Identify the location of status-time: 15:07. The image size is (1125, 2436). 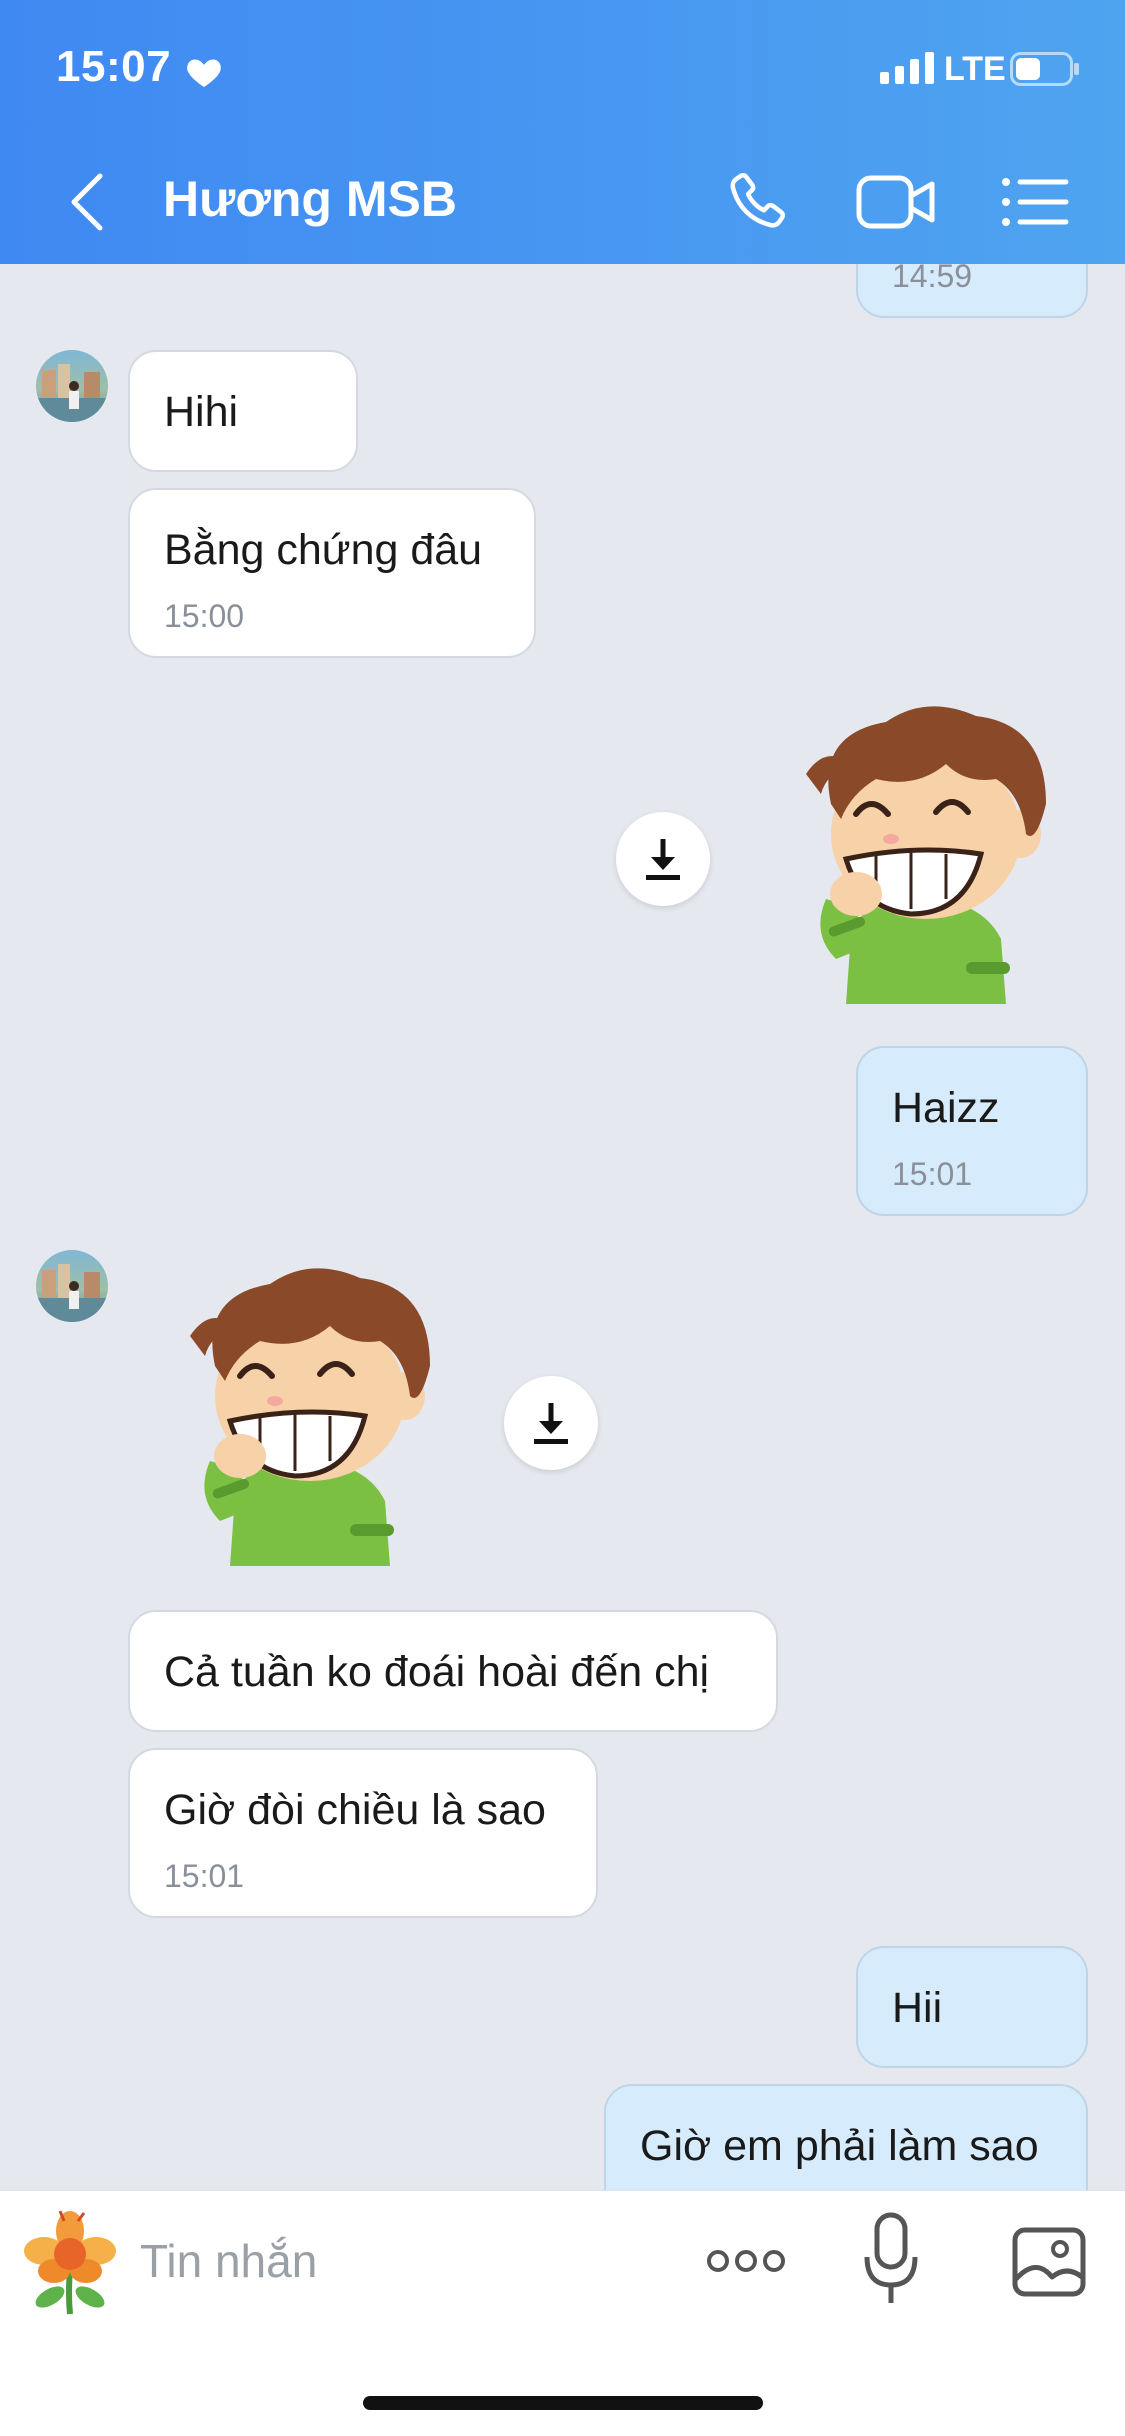
(114, 66).